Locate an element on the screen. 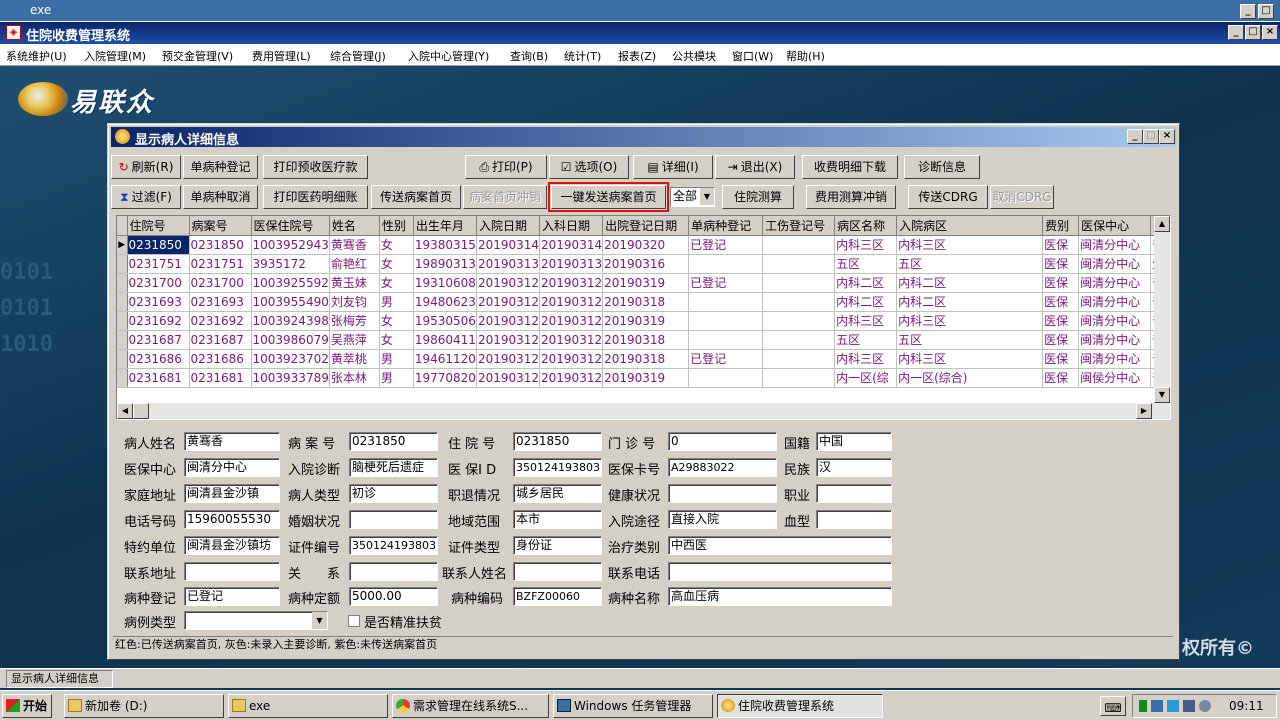 The width and height of the screenshot is (1280, 720). disease-quota-field: 5000.00 is located at coordinates (393, 596).